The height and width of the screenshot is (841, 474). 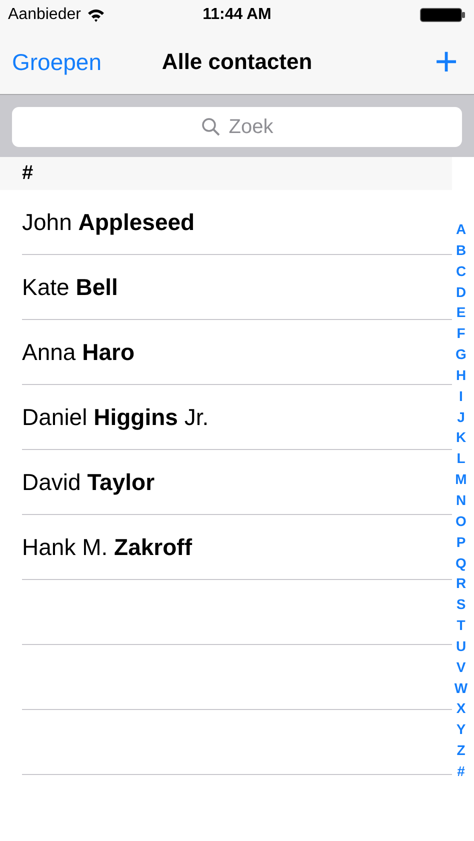 I want to click on index-letter: U, so click(x=461, y=646).